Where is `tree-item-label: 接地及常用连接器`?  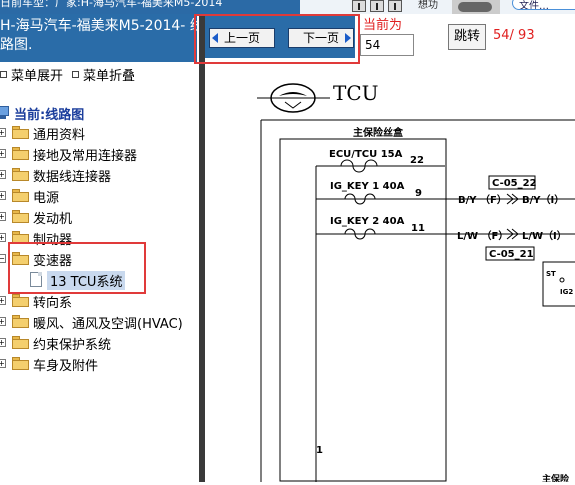 tree-item-label: 接地及常用连接器 is located at coordinates (85, 156).